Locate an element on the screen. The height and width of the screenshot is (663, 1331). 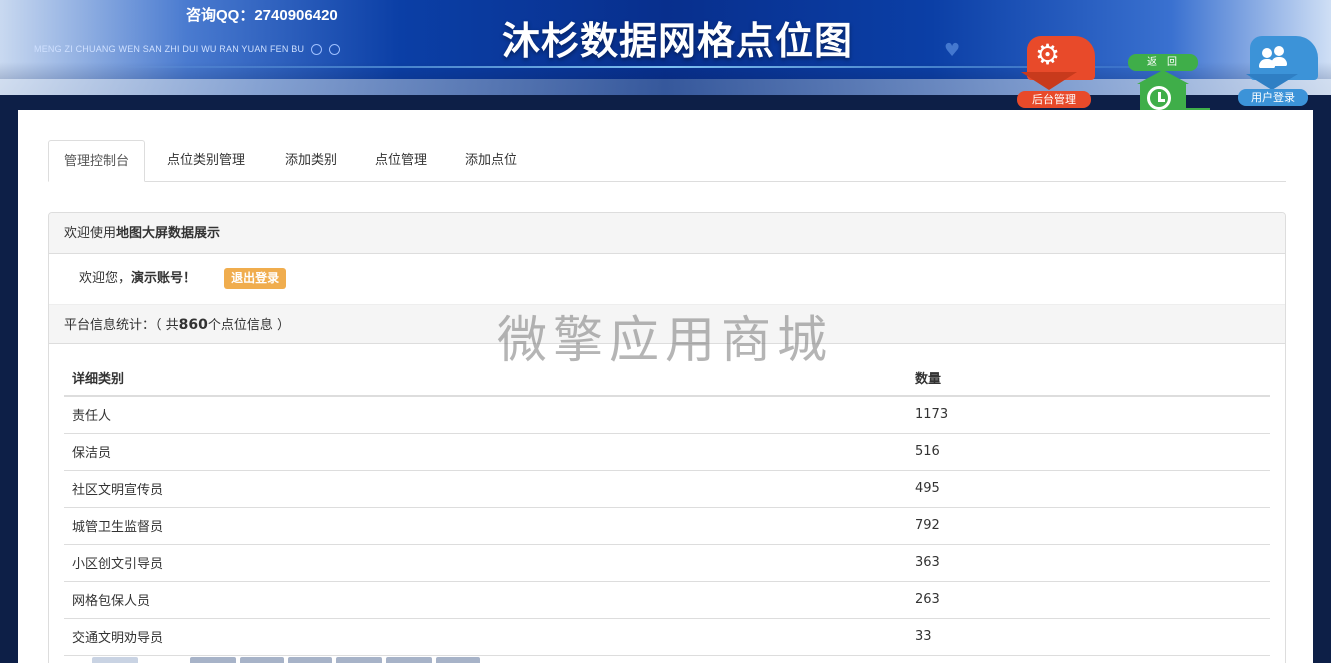
admin-button: ⚙ 后台管理 is located at coordinates (1057, 73).